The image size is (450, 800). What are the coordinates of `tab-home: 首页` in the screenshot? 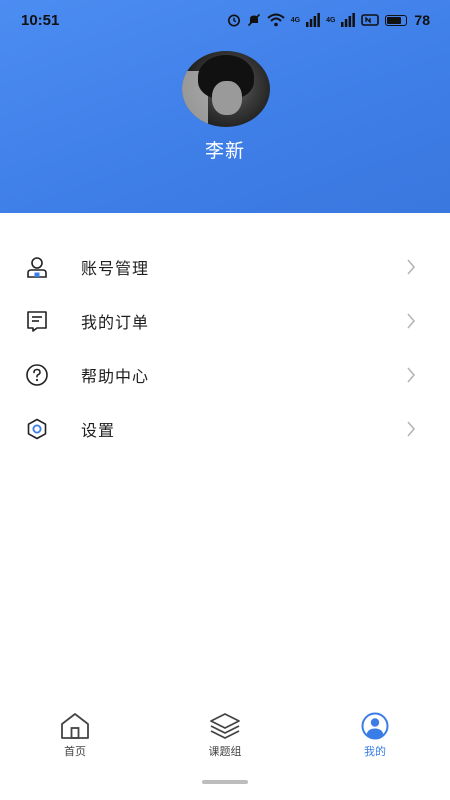 It's located at (75, 735).